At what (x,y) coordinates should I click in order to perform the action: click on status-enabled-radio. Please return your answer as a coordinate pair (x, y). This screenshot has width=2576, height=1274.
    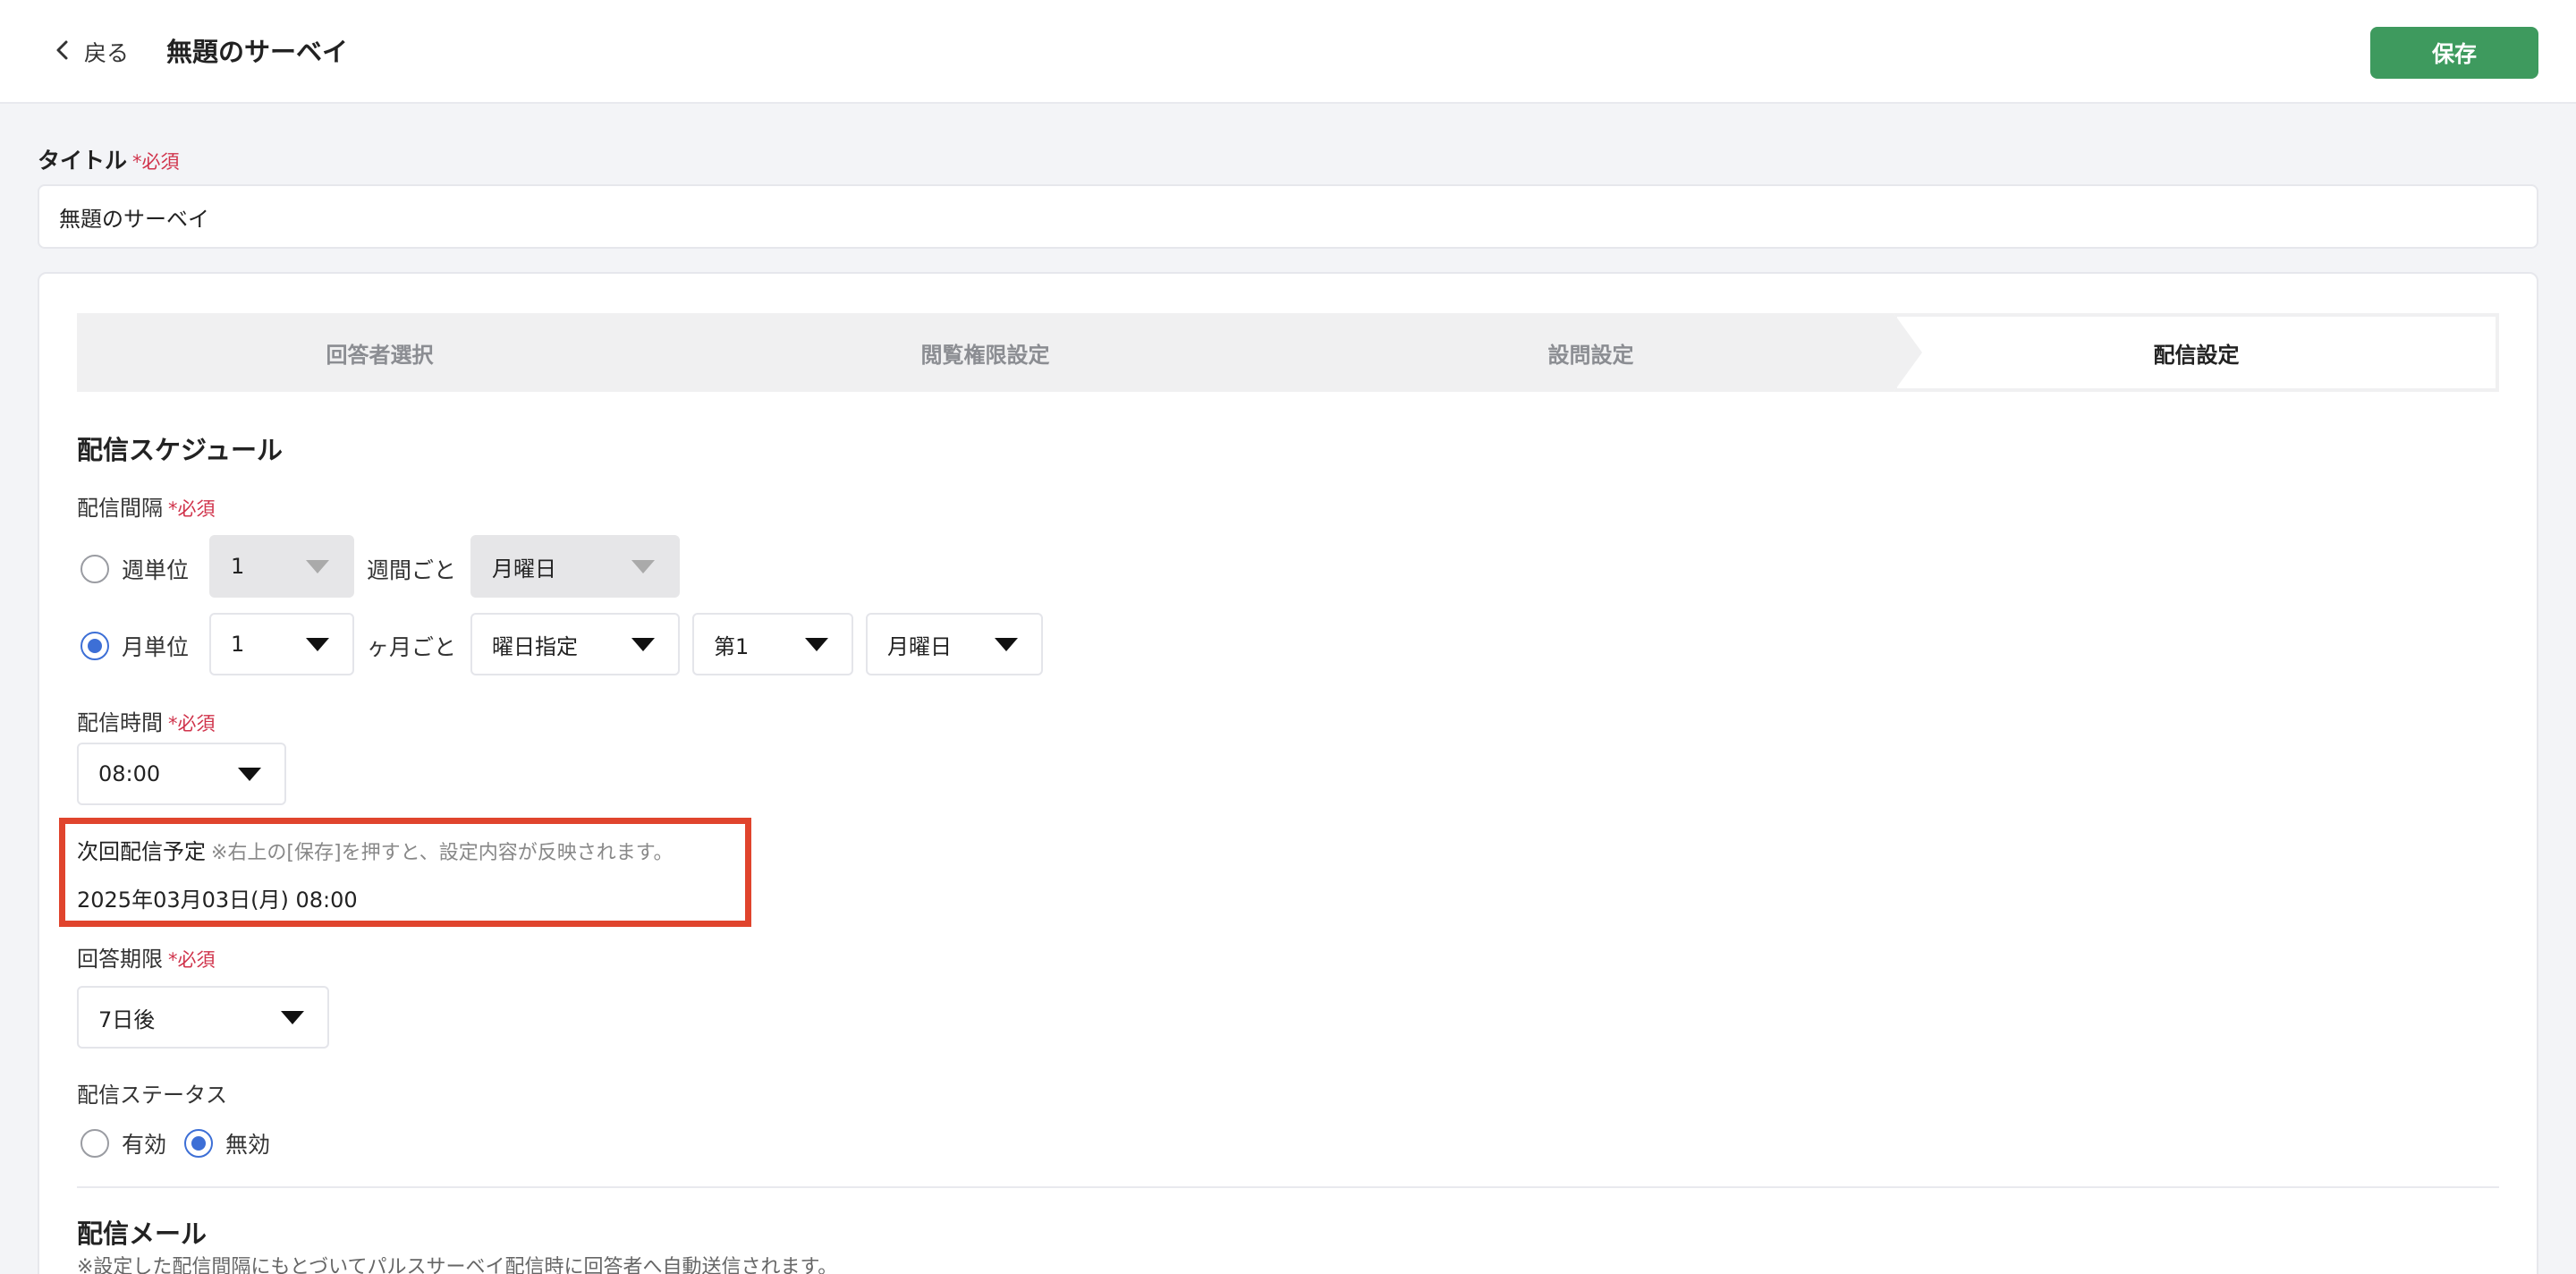
    Looking at the image, I should click on (94, 1143).